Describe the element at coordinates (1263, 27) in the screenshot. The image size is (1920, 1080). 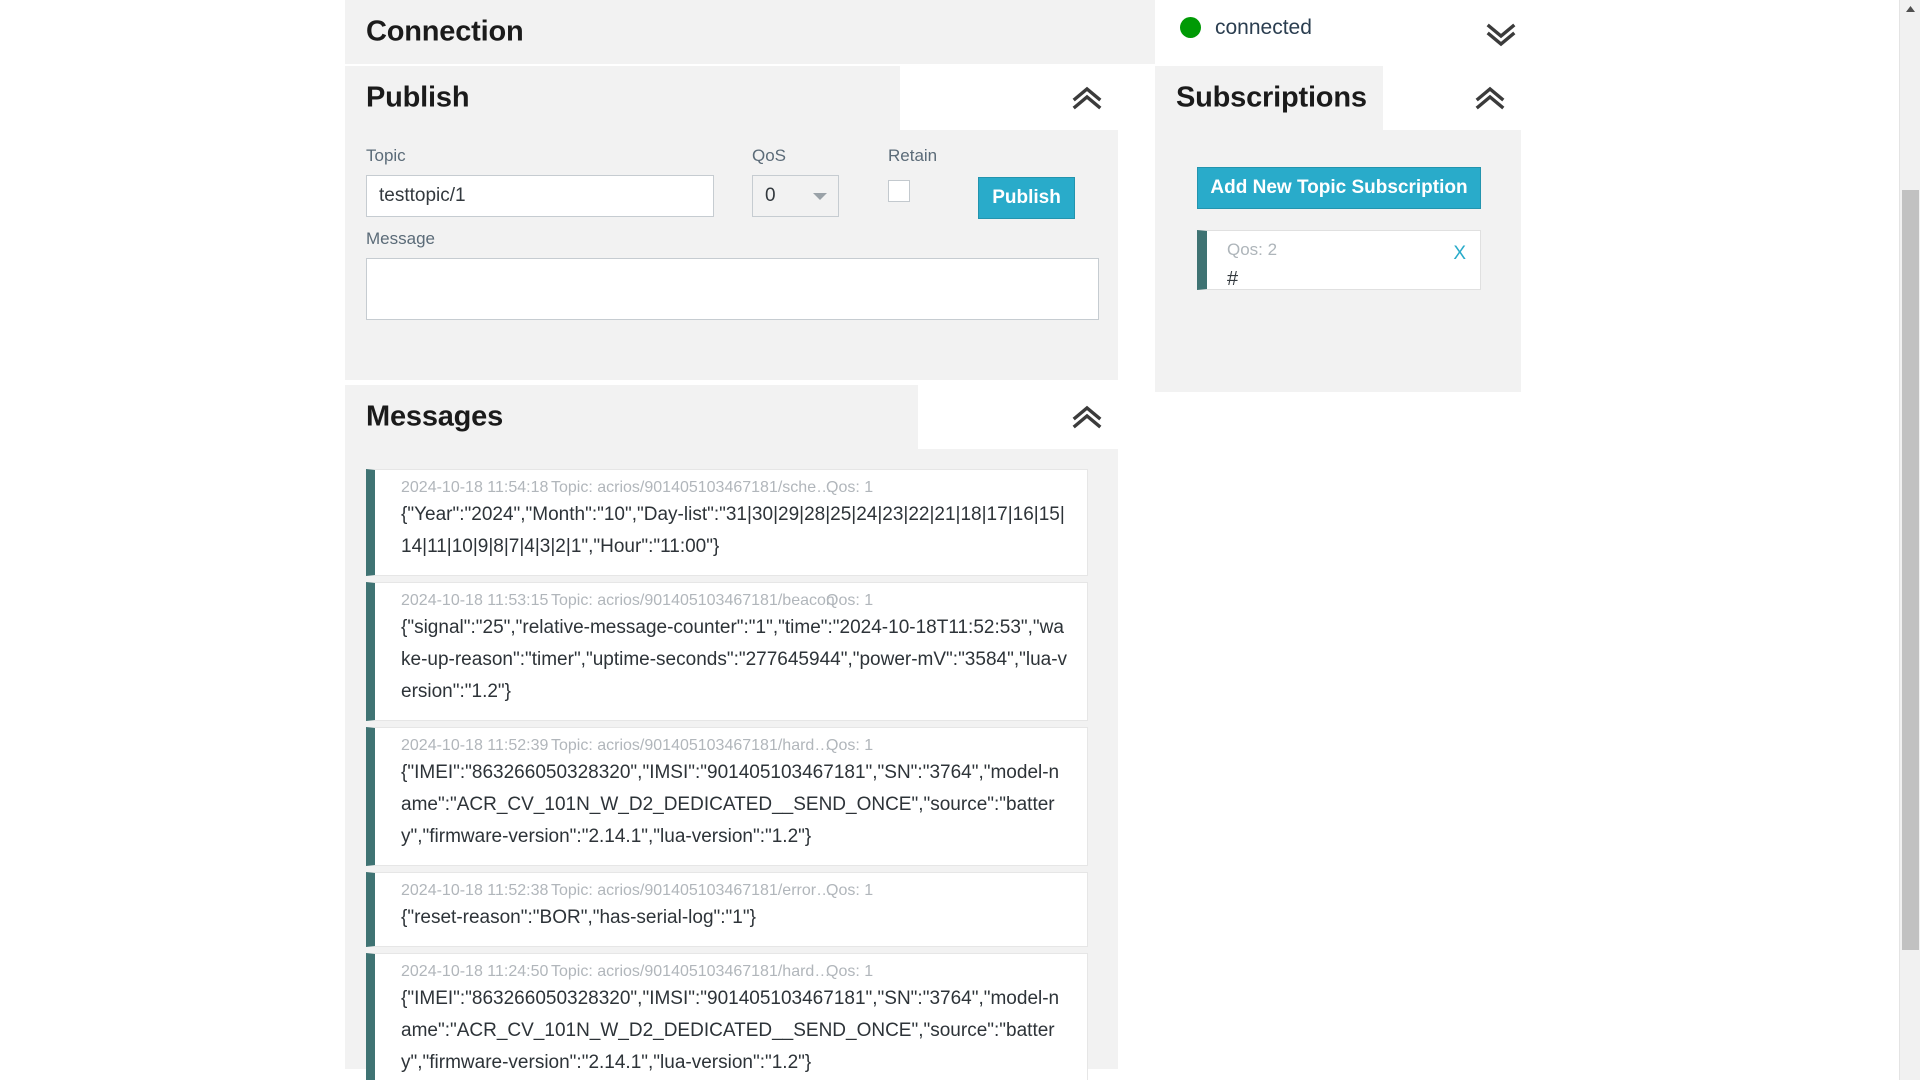
I see `connection-status-label: connected` at that location.